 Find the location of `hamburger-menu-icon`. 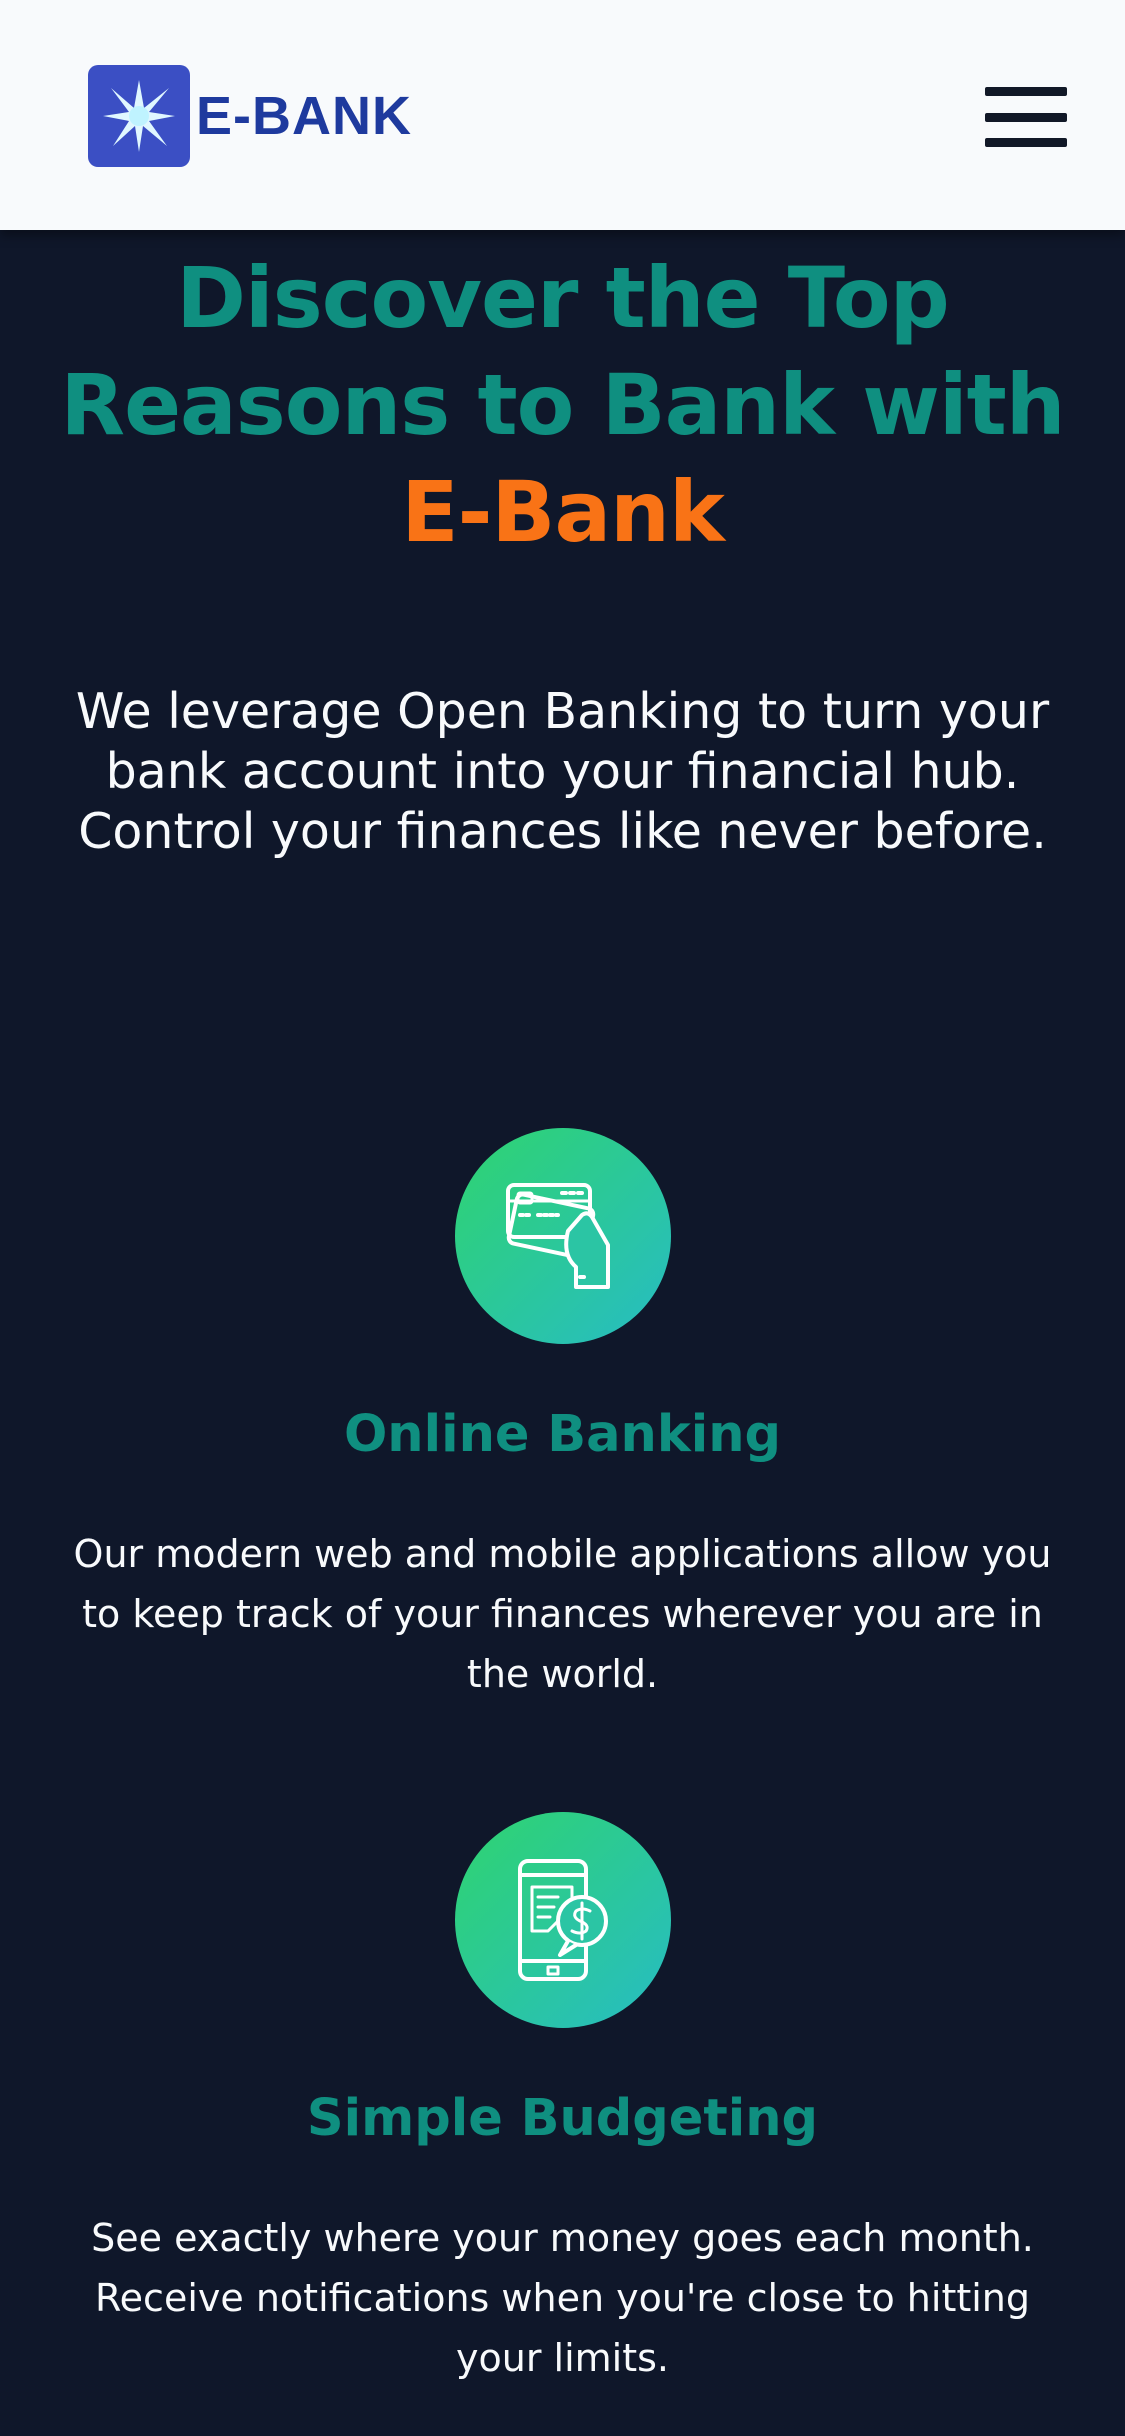

hamburger-menu-icon is located at coordinates (1026, 117).